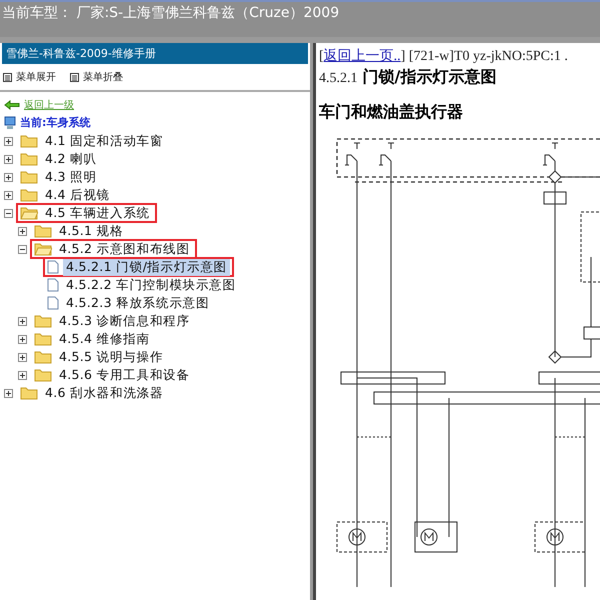 The width and height of the screenshot is (600, 600). I want to click on back-arrow-icon, so click(12, 105).